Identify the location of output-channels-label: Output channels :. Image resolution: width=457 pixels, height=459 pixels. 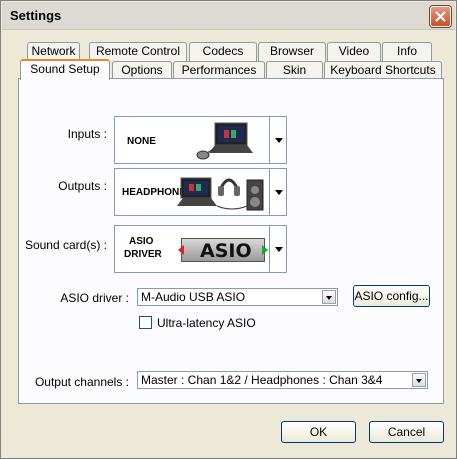
(81, 382).